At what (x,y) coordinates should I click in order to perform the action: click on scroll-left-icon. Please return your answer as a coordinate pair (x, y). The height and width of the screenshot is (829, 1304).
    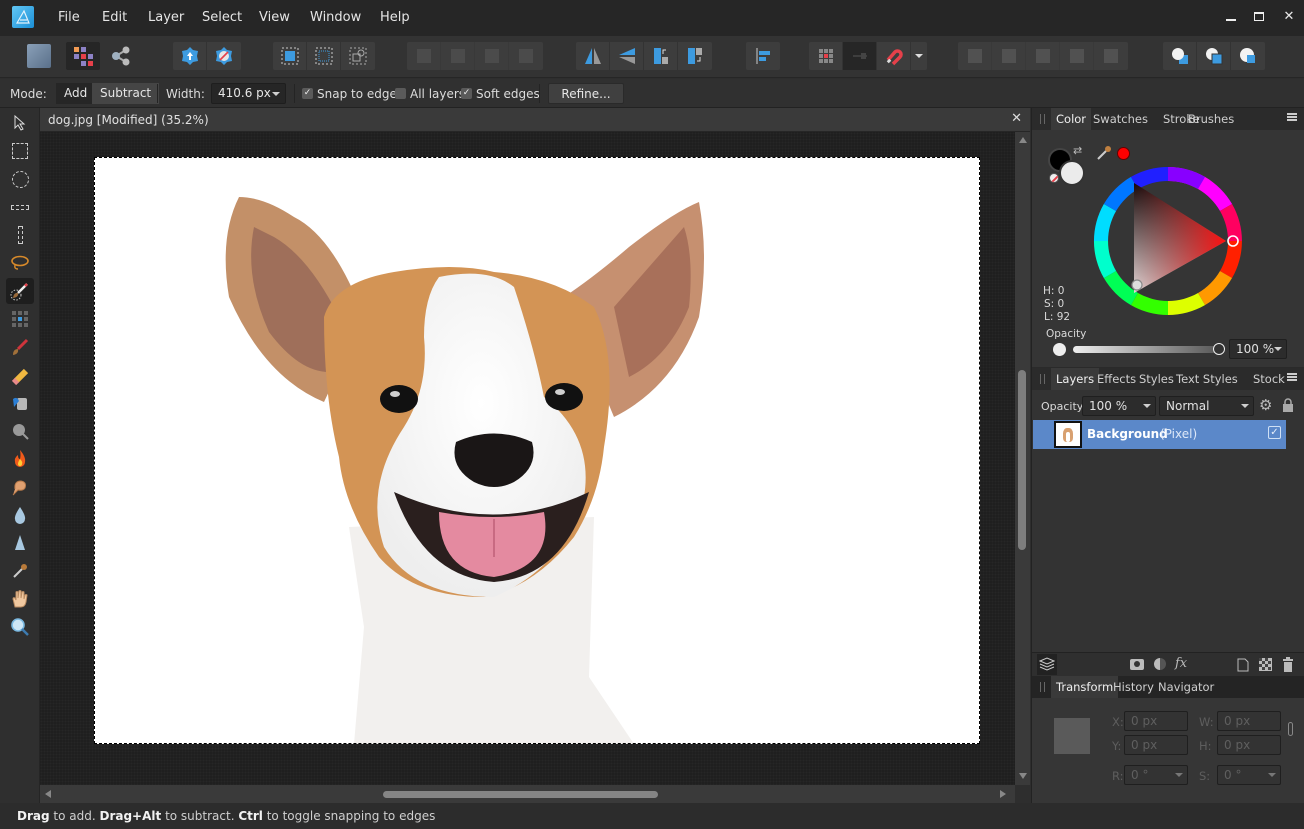
    Looking at the image, I should click on (48, 794).